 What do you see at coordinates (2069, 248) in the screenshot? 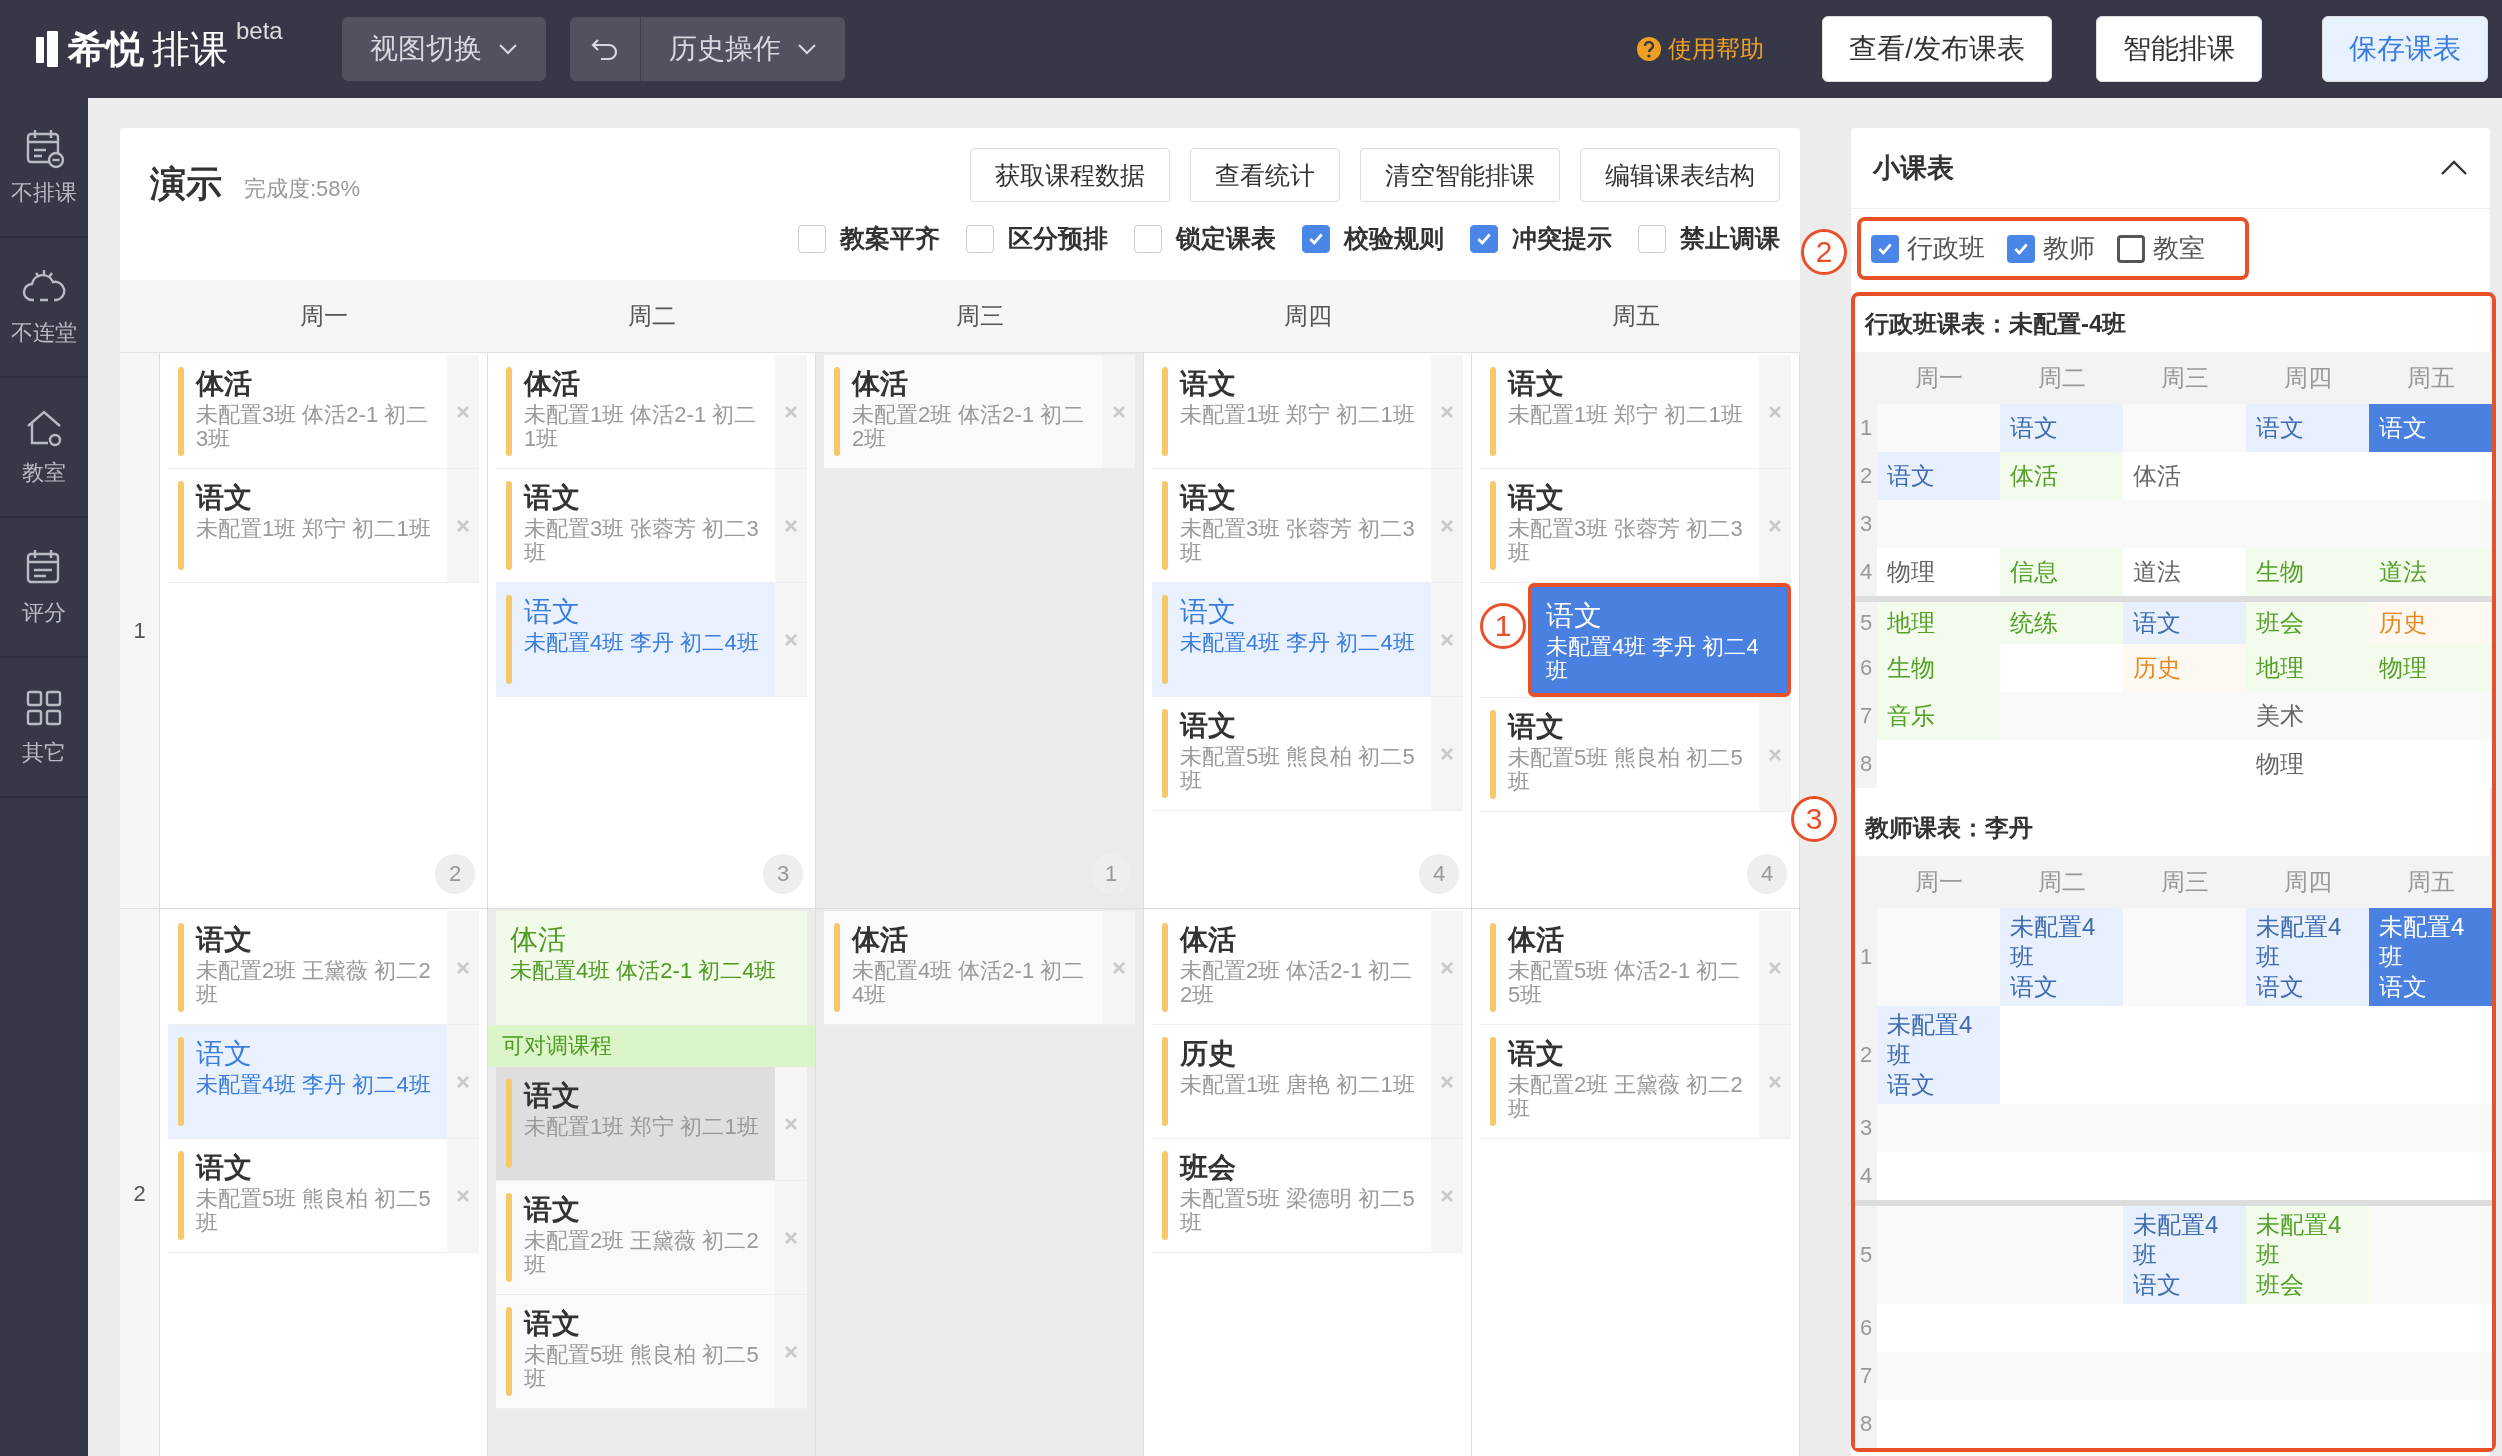
I see `checkbox-label: 教师` at bounding box center [2069, 248].